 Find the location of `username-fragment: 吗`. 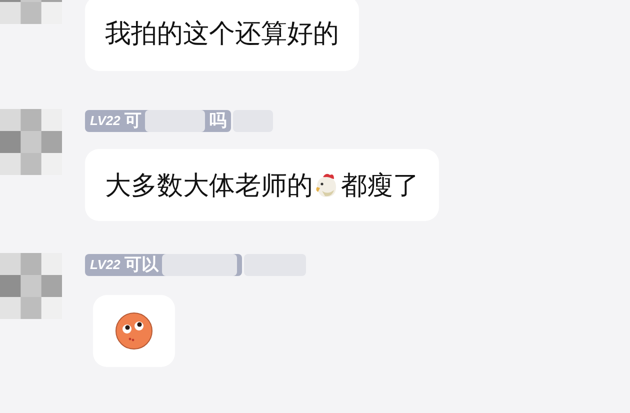

username-fragment: 吗 is located at coordinates (217, 121).